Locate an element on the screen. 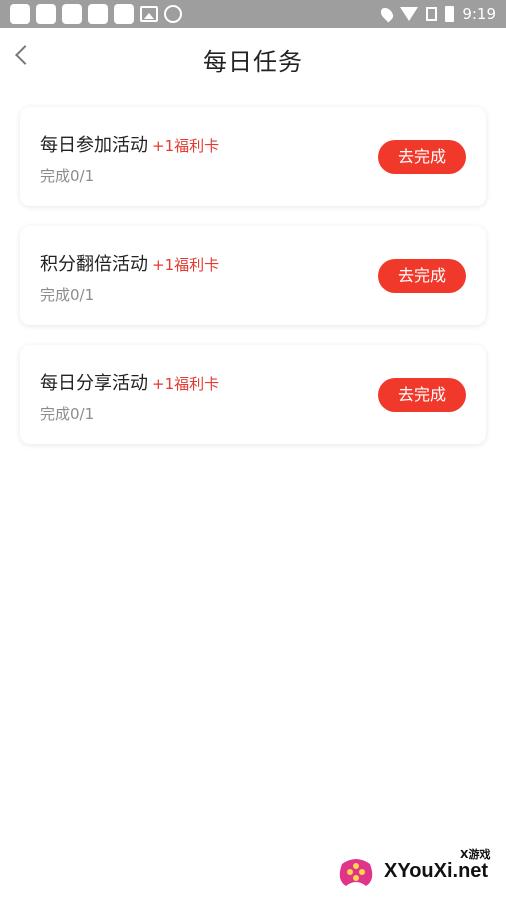 The height and width of the screenshot is (900, 506). app-header: 每日任务 is located at coordinates (253, 58).